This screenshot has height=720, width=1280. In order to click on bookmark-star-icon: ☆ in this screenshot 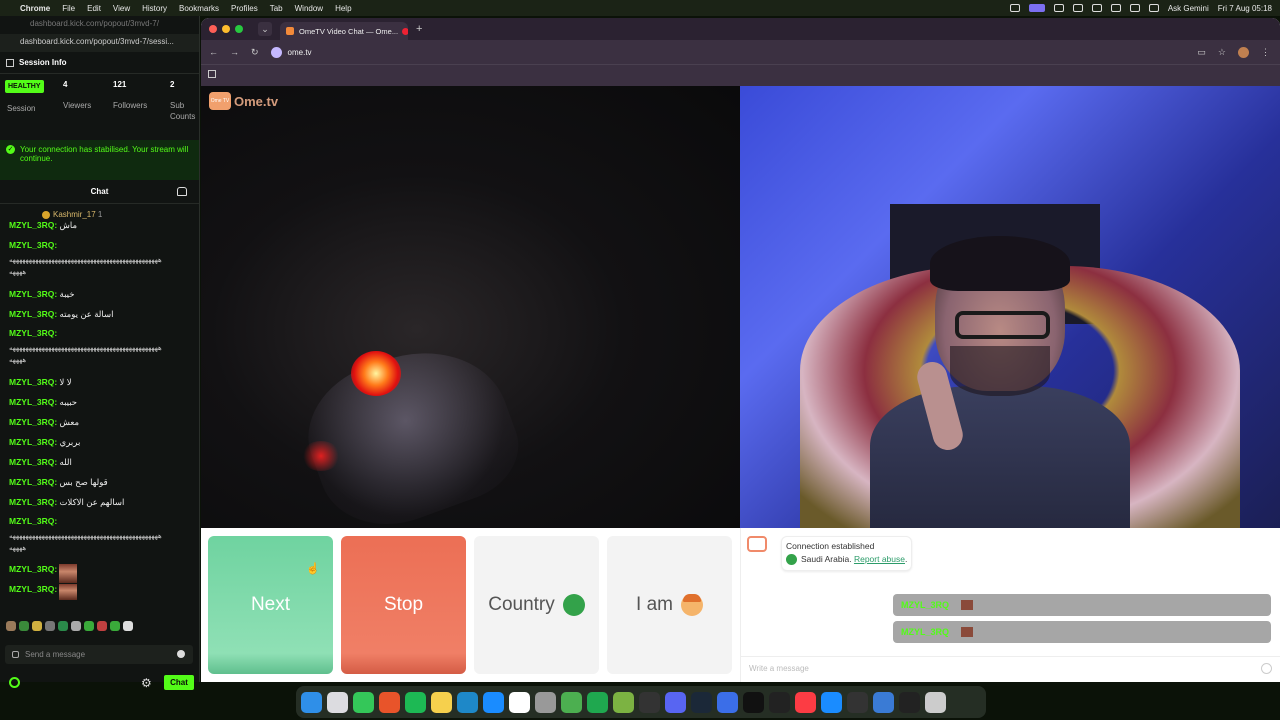, I will do `click(1222, 52)`.